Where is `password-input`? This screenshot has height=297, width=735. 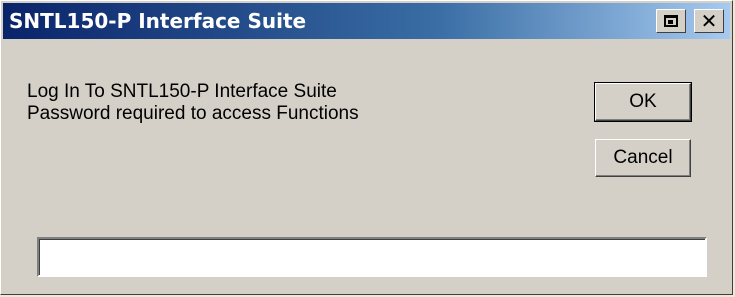 password-input is located at coordinates (372, 257).